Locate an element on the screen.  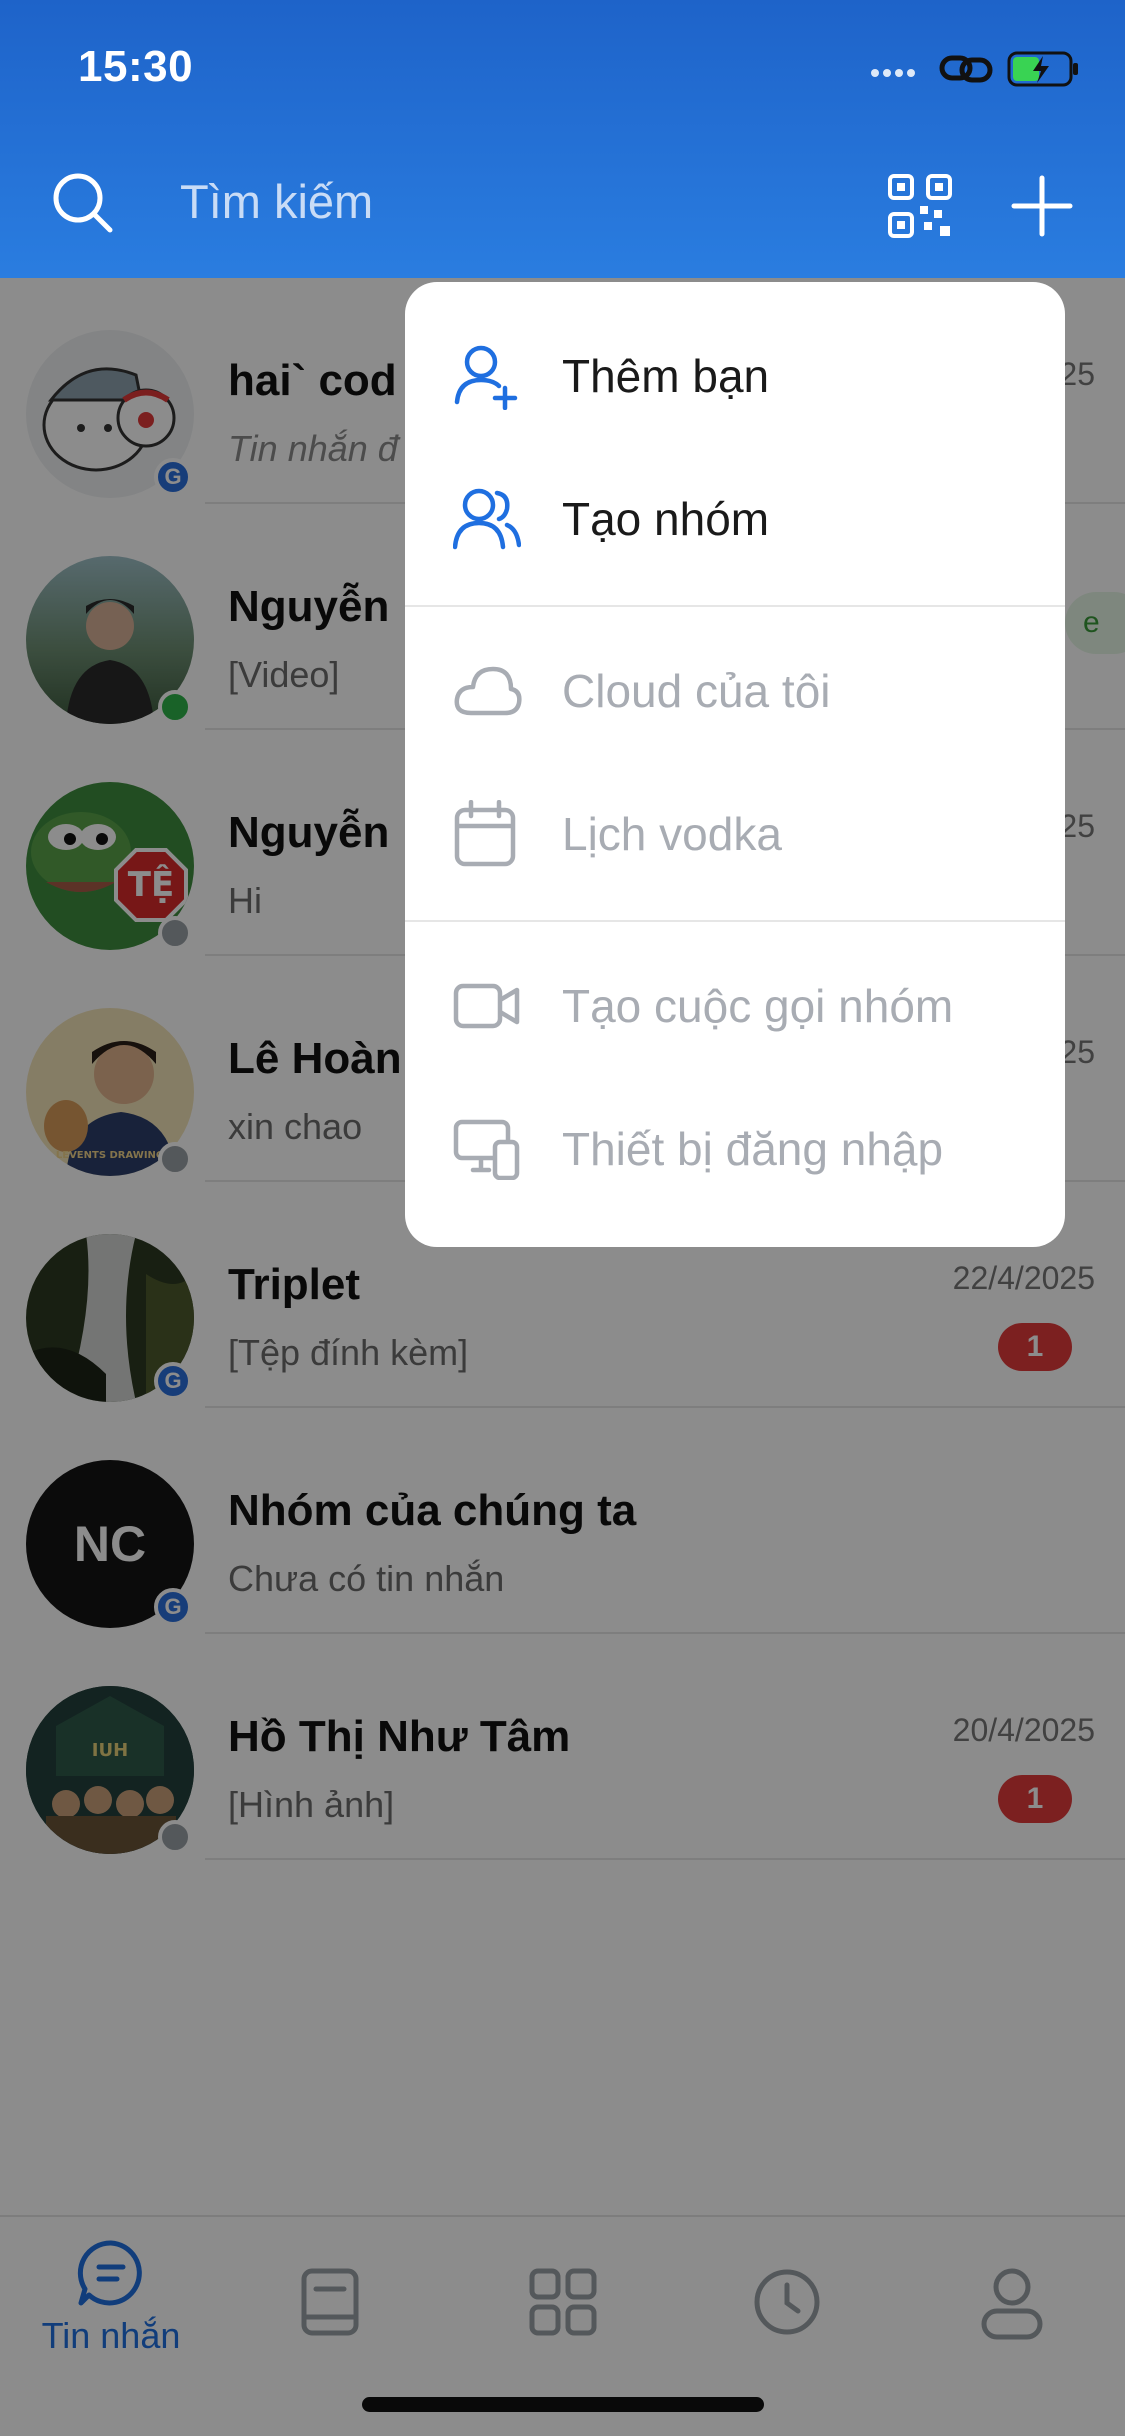
menu-item-group-call: Tạo cuộc gọi nhóm is located at coordinates (735, 1005).